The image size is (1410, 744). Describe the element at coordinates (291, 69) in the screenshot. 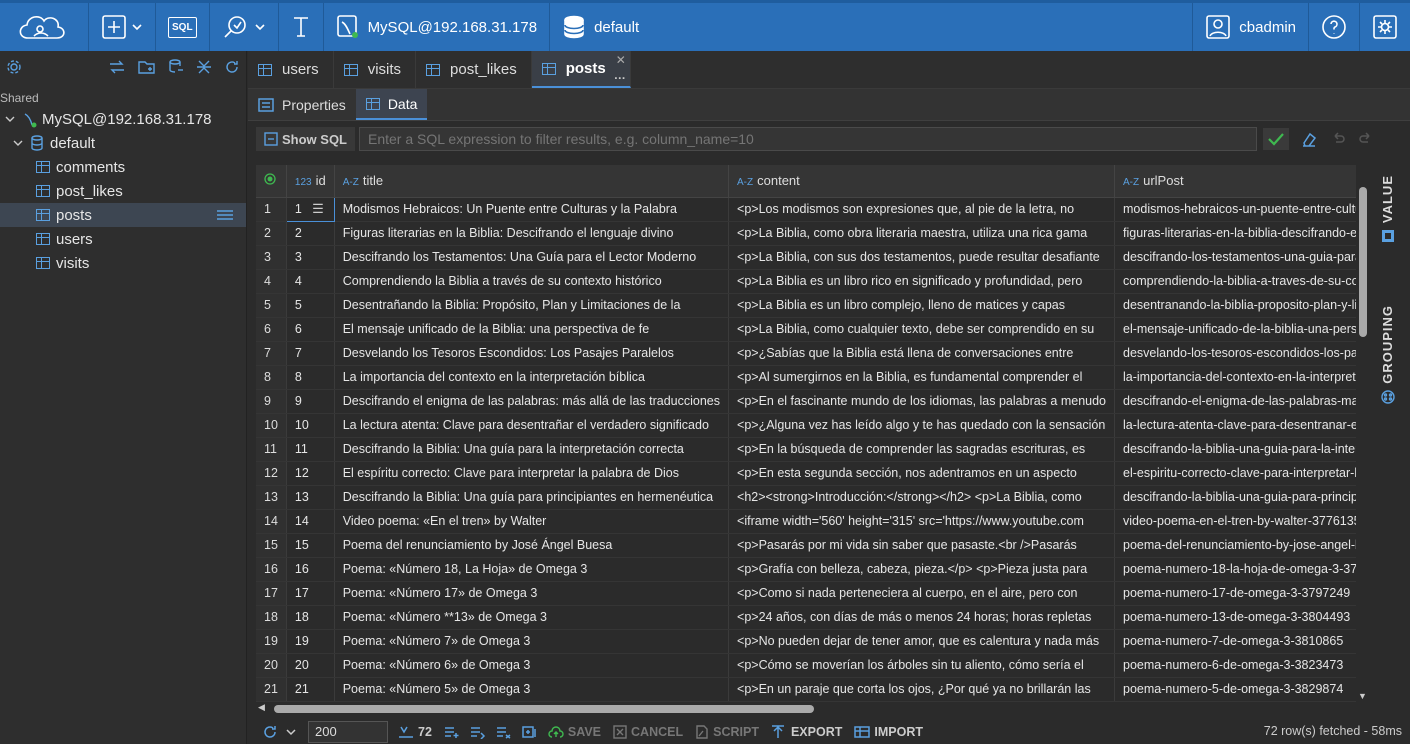

I see `tab-users: users` at that location.